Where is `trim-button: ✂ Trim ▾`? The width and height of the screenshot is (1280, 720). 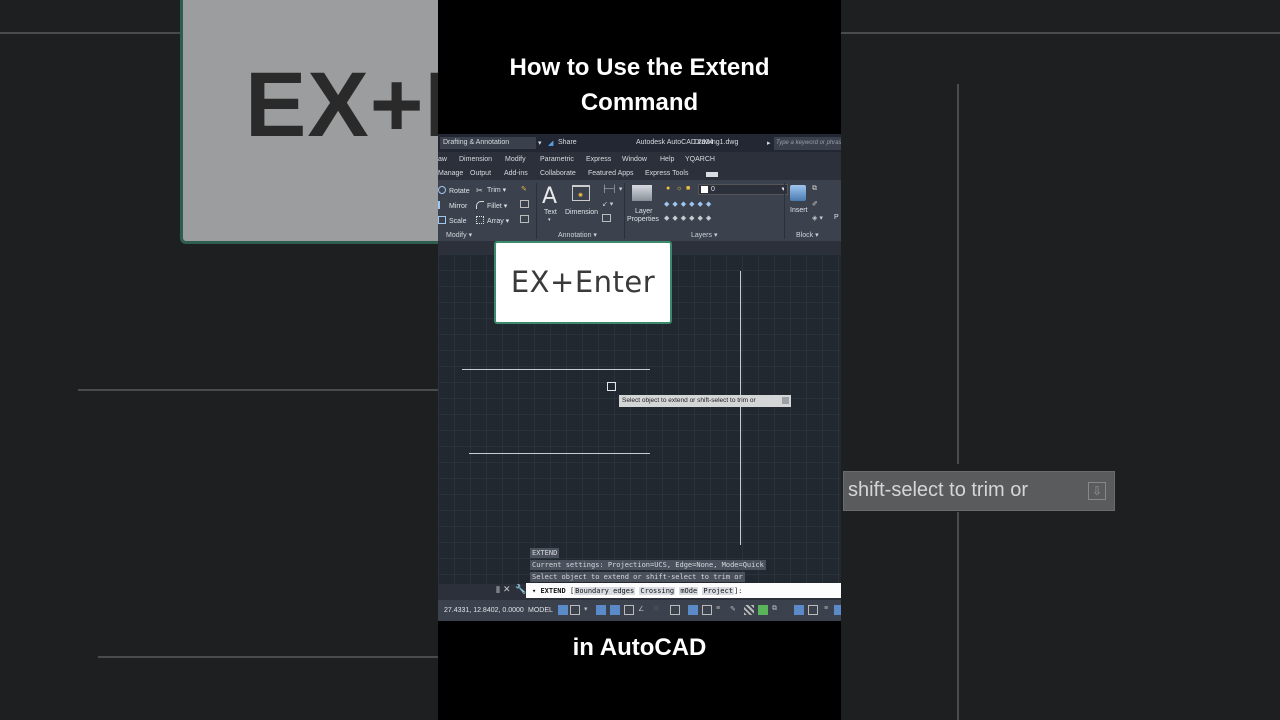 trim-button: ✂ Trim ▾ is located at coordinates (491, 190).